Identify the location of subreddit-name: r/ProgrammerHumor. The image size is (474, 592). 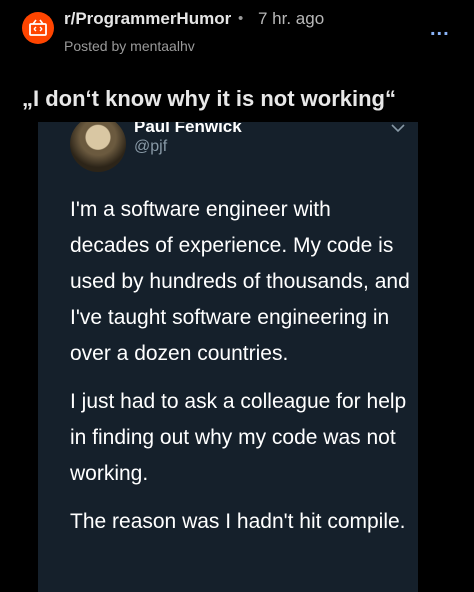
(147, 19).